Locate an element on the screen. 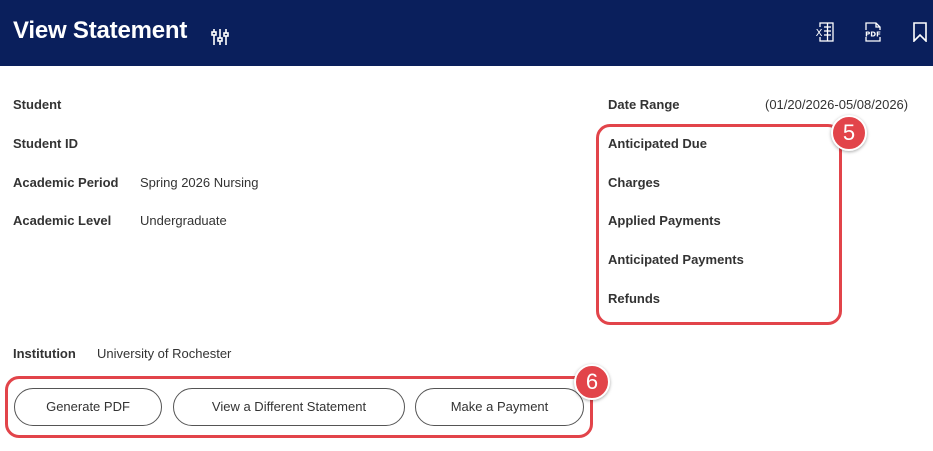 This screenshot has width=933, height=451. academic-level-label: Academic Level is located at coordinates (62, 220).